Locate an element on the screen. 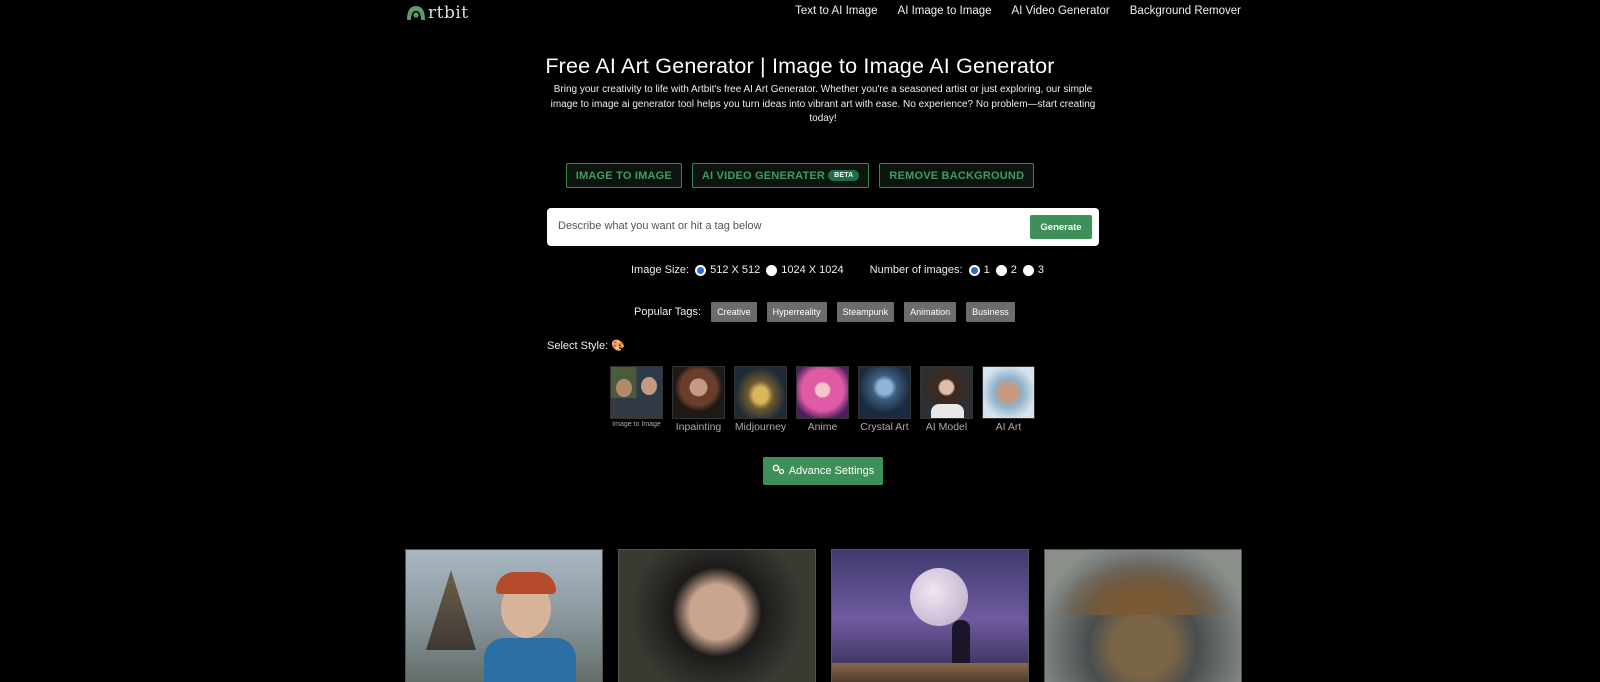 This screenshot has height=682, width=1600. tag-creative: Creative is located at coordinates (734, 312).